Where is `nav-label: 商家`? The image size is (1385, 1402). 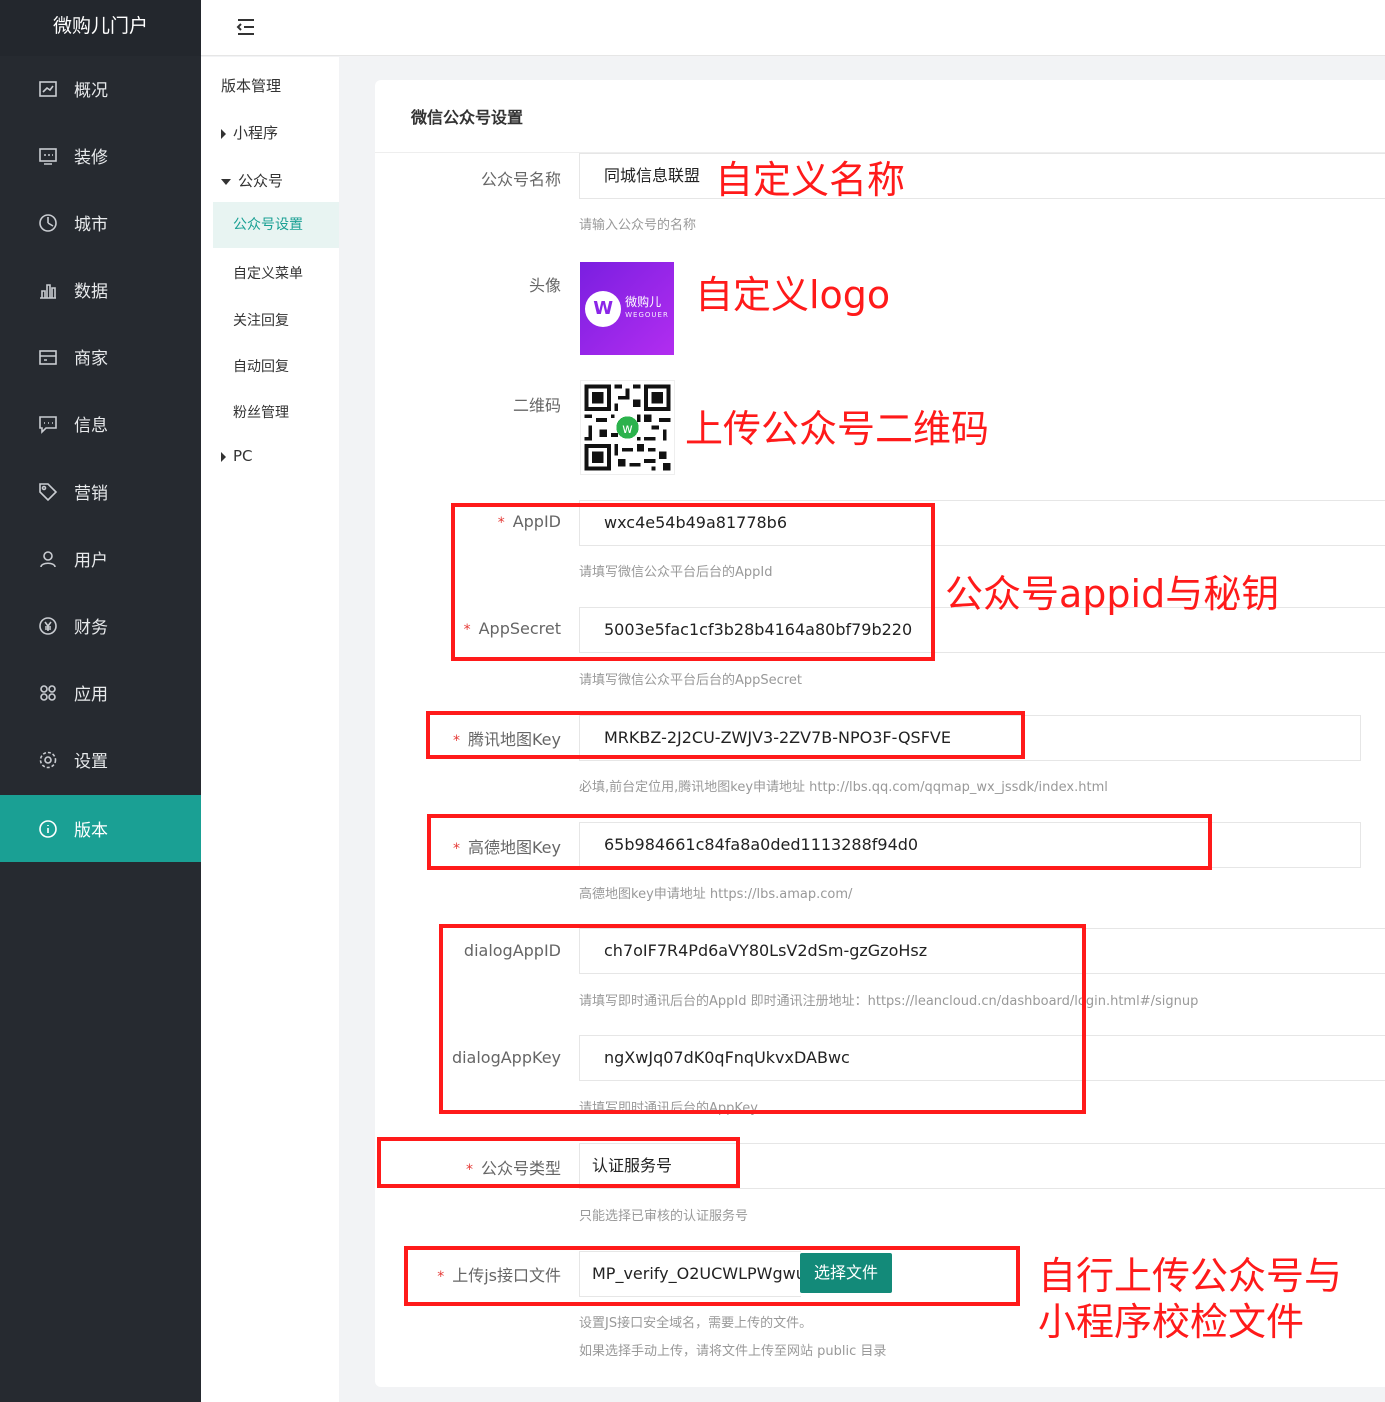
nav-label: 商家 is located at coordinates (91, 359).